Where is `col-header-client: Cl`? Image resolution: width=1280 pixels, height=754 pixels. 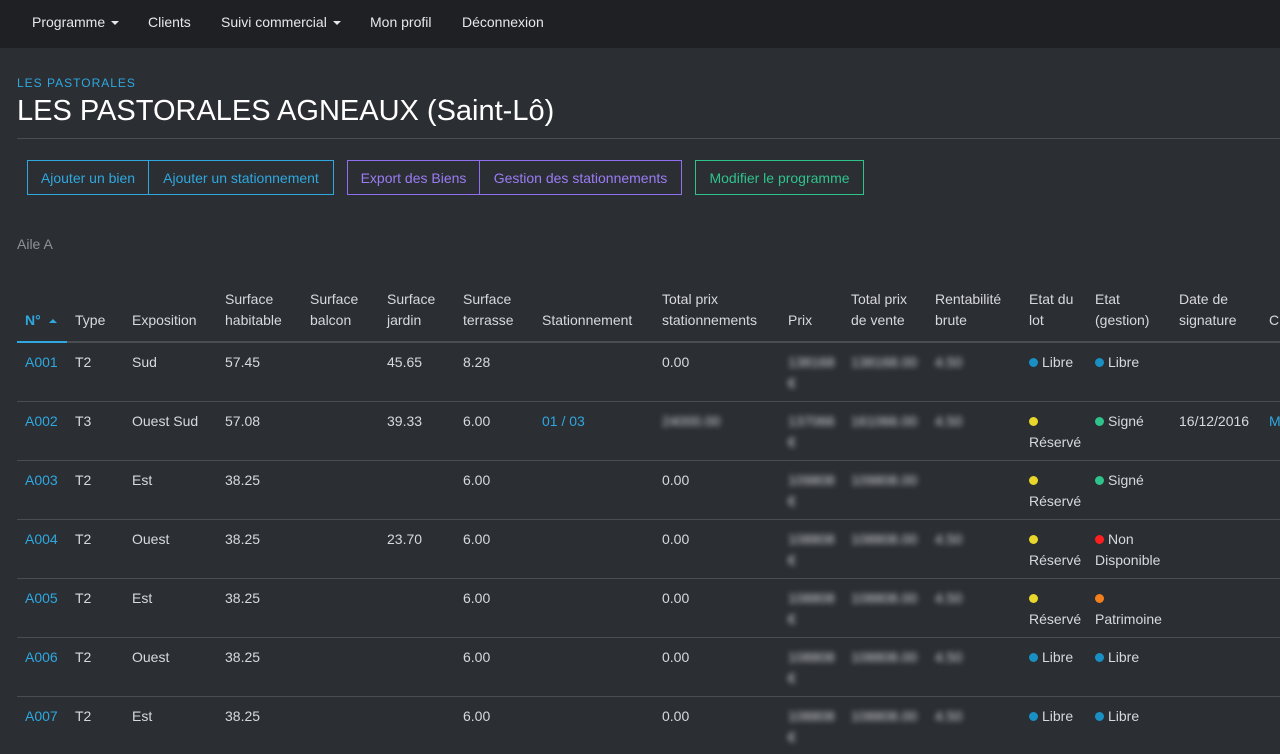 col-header-client: Cl is located at coordinates (1270, 302).